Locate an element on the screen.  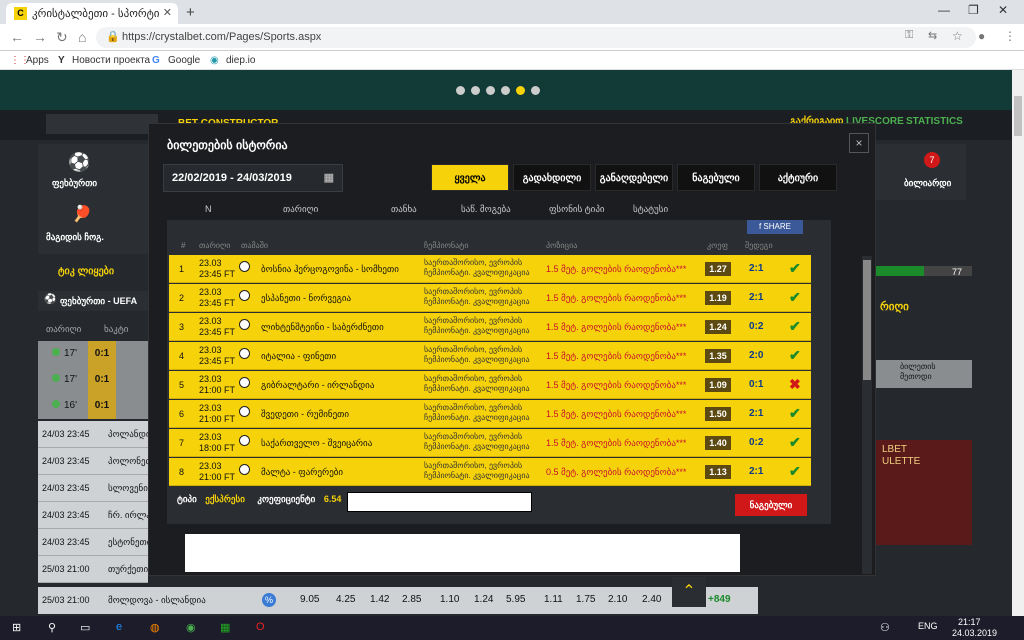
firefox-icon: ◍ is located at coordinates (155, 627).